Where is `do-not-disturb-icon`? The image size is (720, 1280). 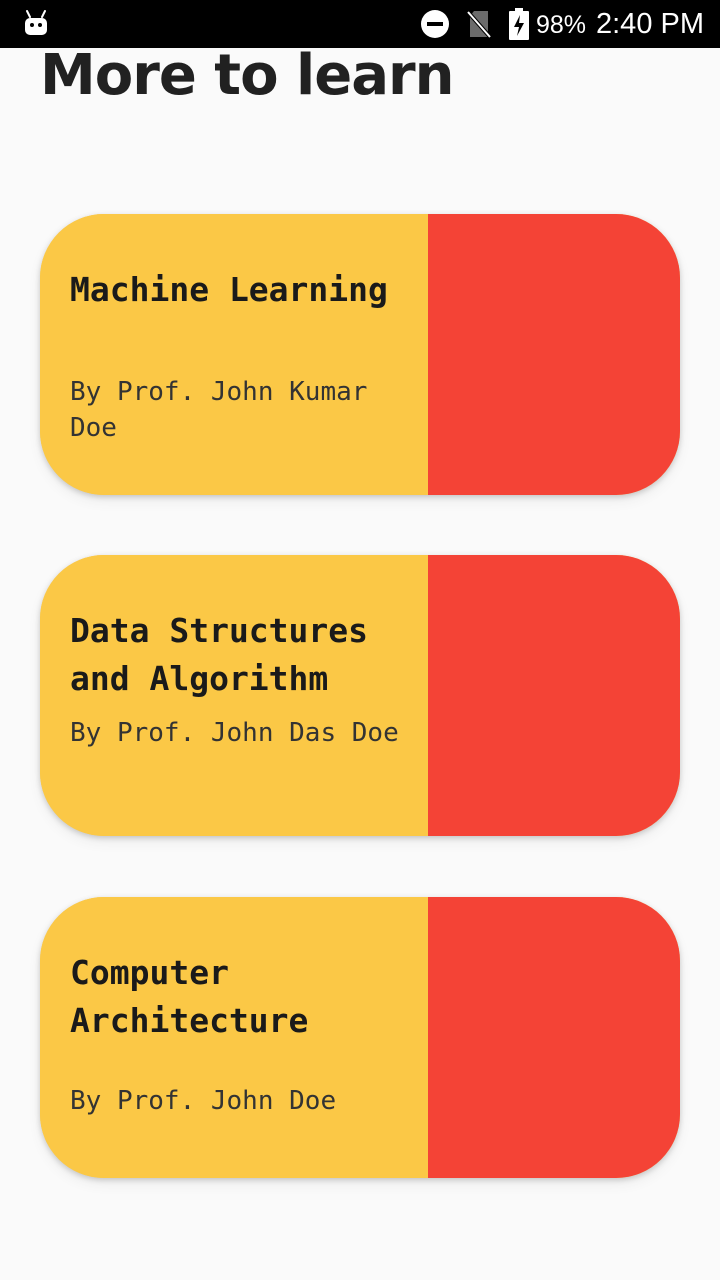
do-not-disturb-icon is located at coordinates (435, 24).